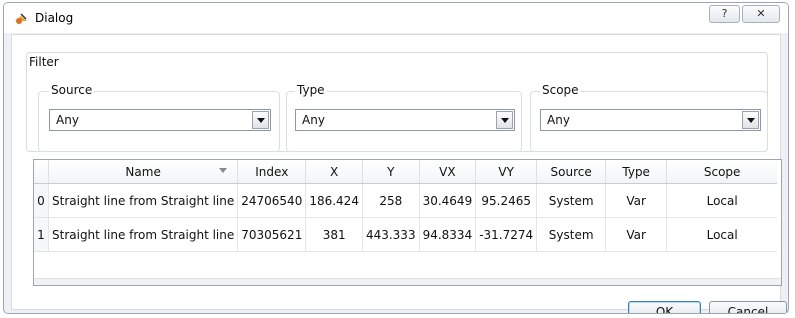 This screenshot has width=795, height=318. What do you see at coordinates (448, 200) in the screenshot?
I see `cell-vx: 30.4649` at bounding box center [448, 200].